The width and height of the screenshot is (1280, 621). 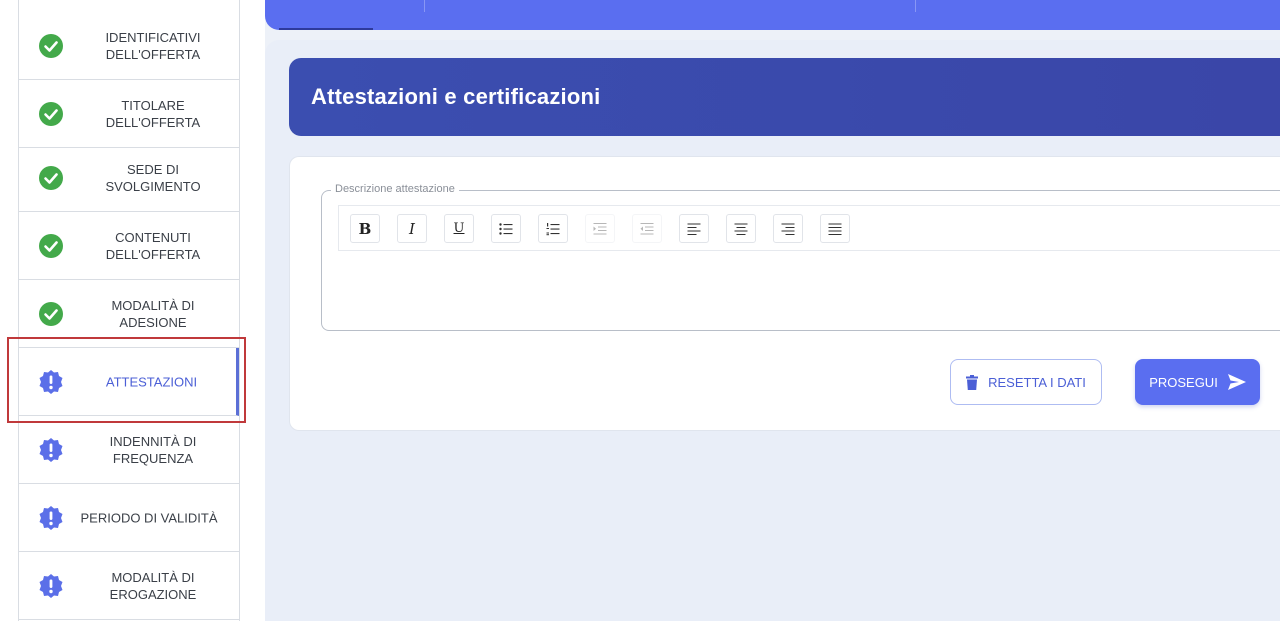 I want to click on align-center-button, so click(x=741, y=228).